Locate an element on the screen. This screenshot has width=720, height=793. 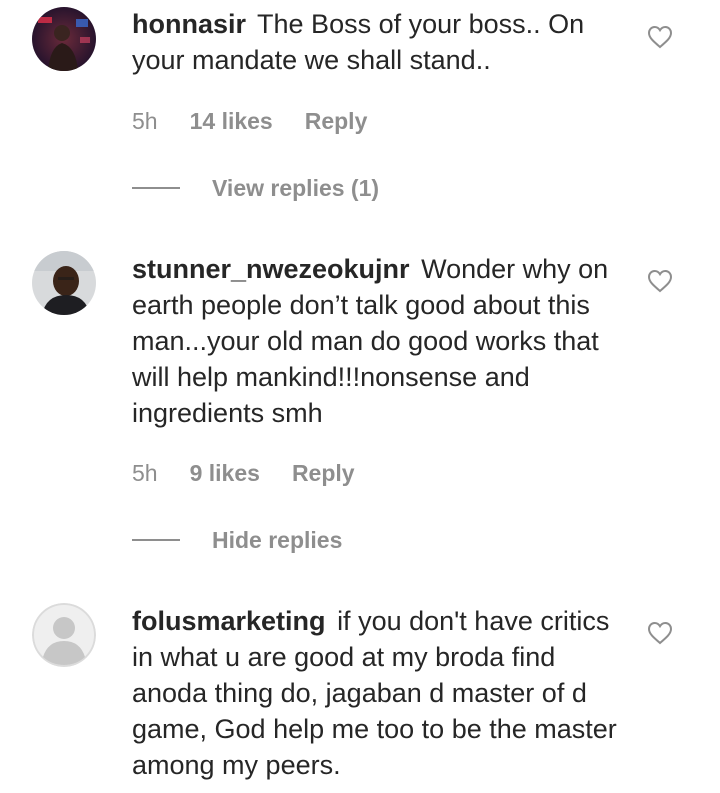
comment-username: folusmarketing is located at coordinates (229, 621).